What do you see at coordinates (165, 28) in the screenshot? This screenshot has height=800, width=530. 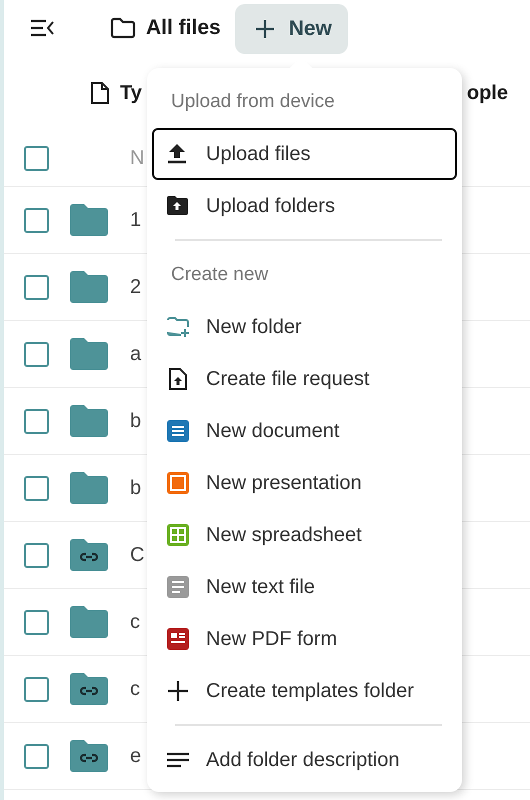 I see `breadcrumb-link: All files` at bounding box center [165, 28].